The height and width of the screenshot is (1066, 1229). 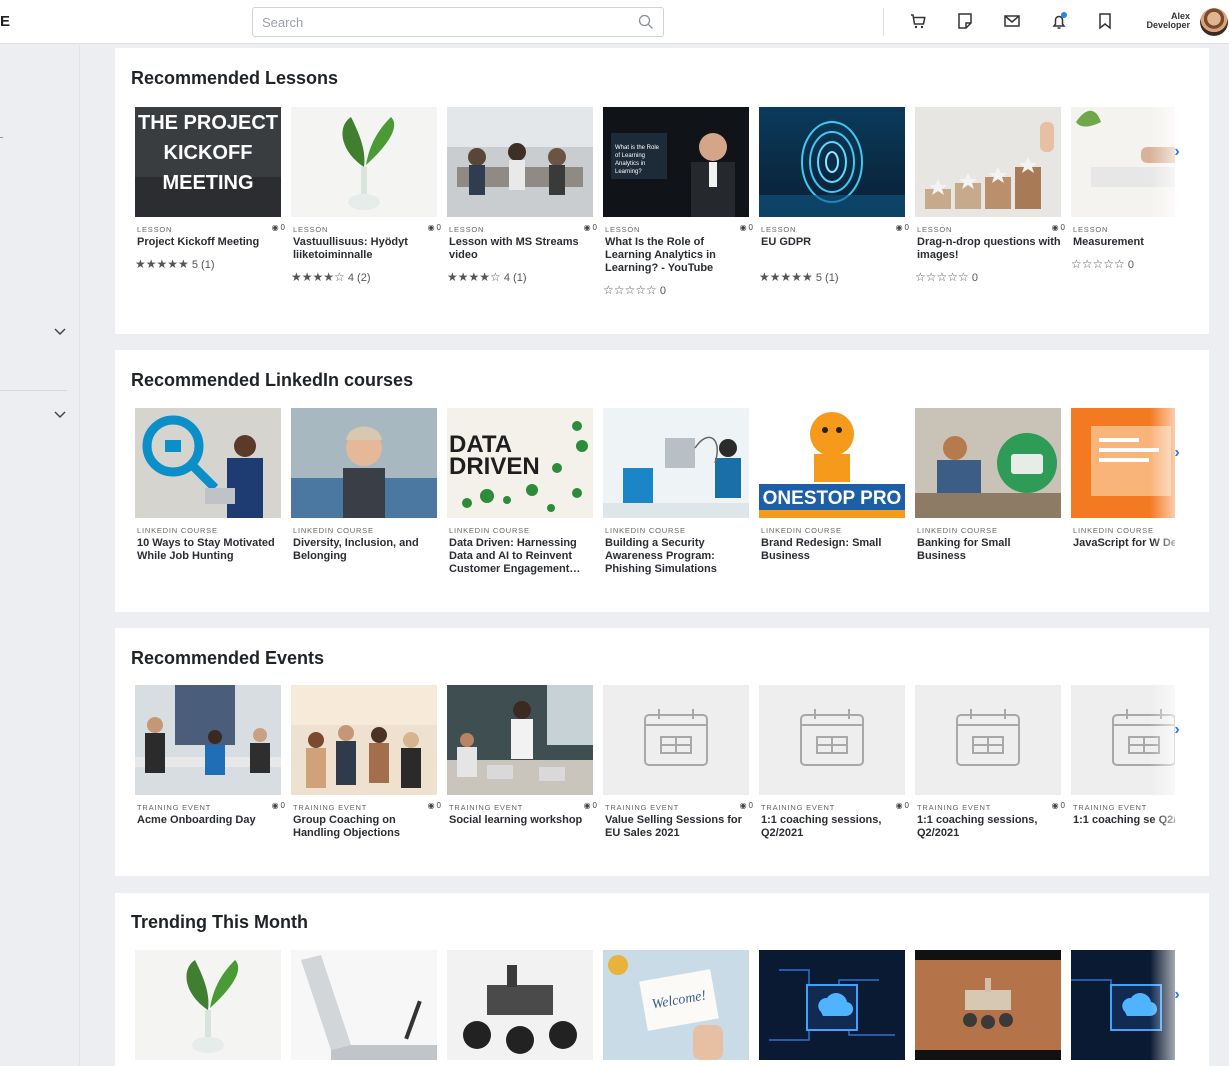 What do you see at coordinates (883, 22) in the screenshot?
I see `topbar-divider` at bounding box center [883, 22].